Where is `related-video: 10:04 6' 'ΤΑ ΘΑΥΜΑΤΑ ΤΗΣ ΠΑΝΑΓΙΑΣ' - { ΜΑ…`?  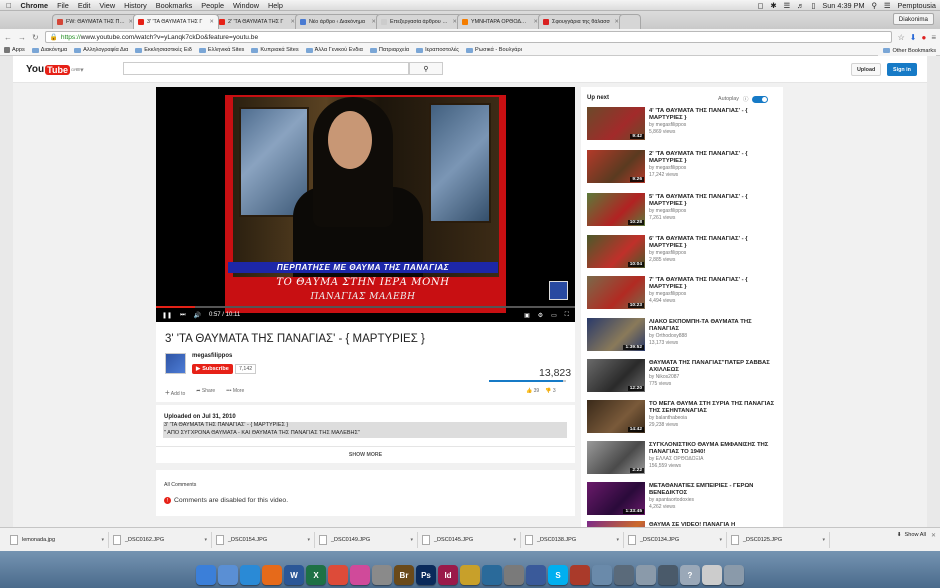
related-video: 10:04 6' 'ΤΑ ΘΑΥΜΑΤΑ ΤΗΣ ΠΑΝΑΓΙΑΣ' - { ΜΑ… is located at coordinates (684, 253).